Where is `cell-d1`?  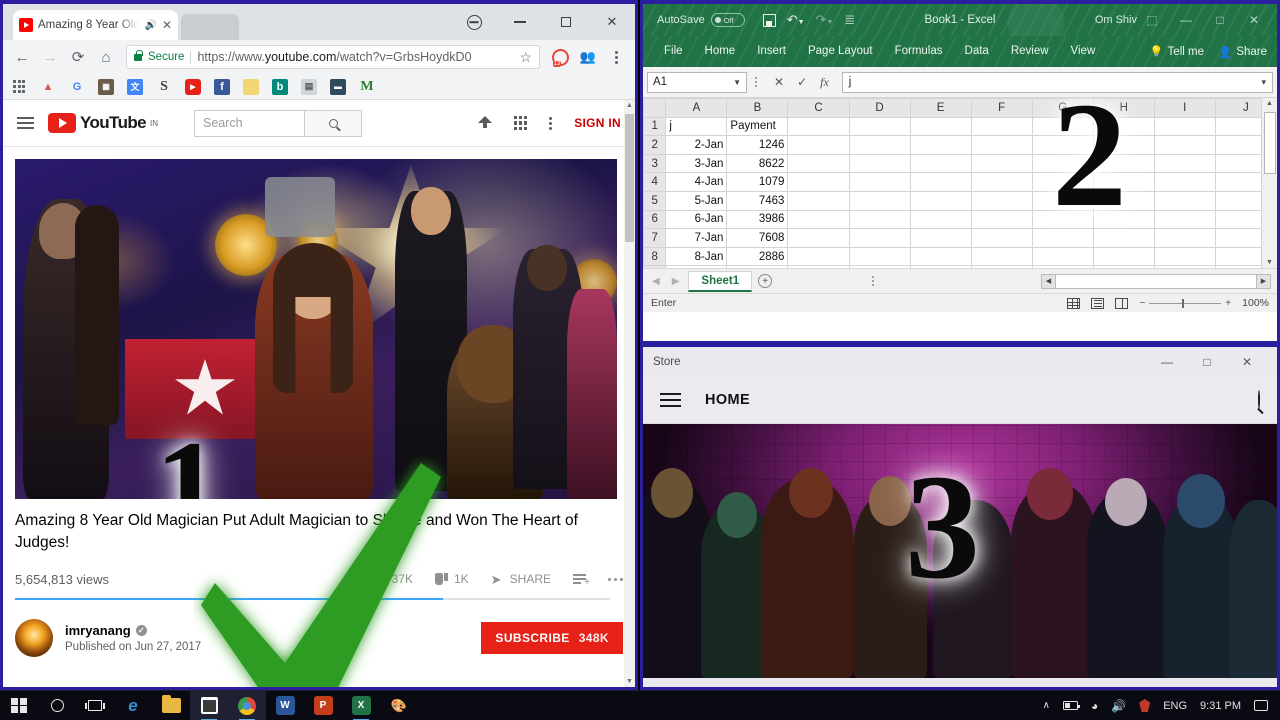 cell-d1 is located at coordinates (879, 126).